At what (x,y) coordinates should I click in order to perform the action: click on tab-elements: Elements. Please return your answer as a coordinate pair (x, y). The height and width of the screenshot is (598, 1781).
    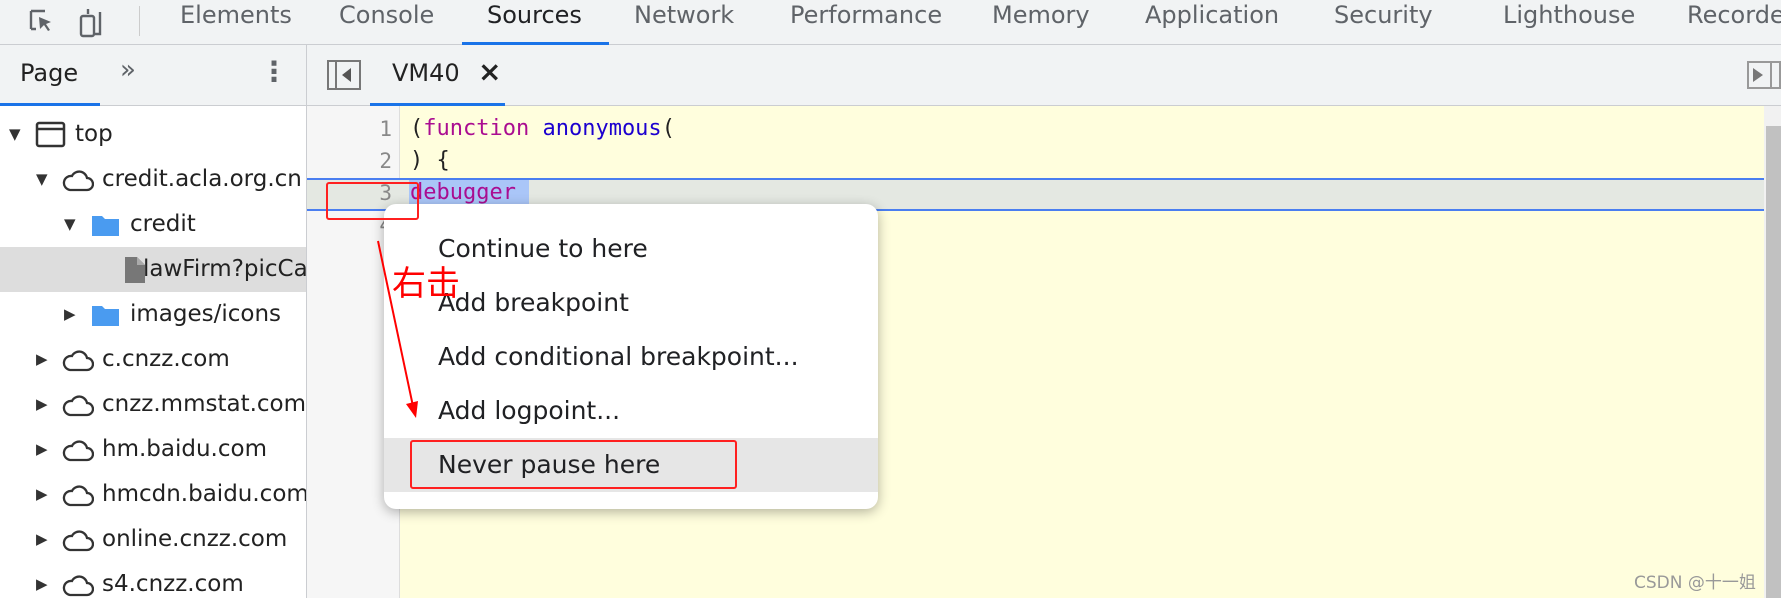
    Looking at the image, I should click on (236, 22).